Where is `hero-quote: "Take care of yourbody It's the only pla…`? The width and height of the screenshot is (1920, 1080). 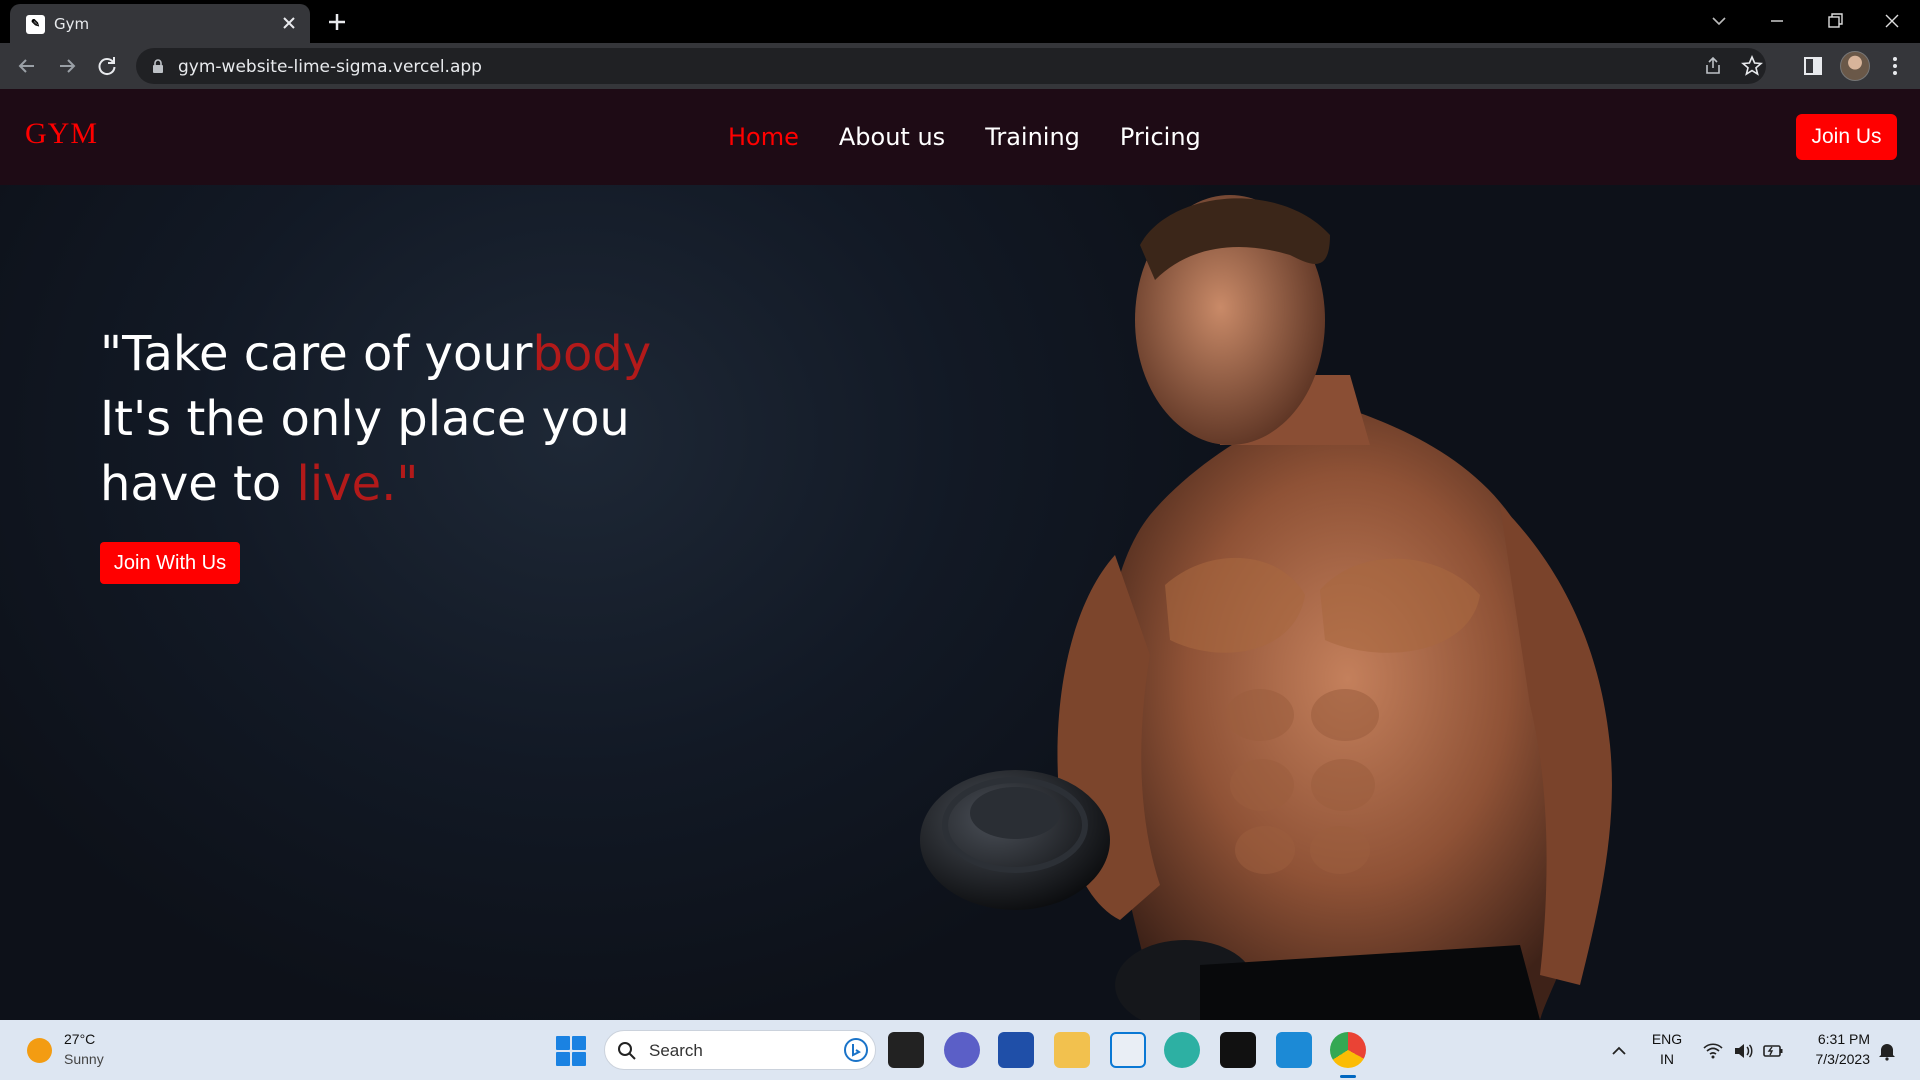
hero-quote: "Take care of yourbody It's the only pla… is located at coordinates (380, 419).